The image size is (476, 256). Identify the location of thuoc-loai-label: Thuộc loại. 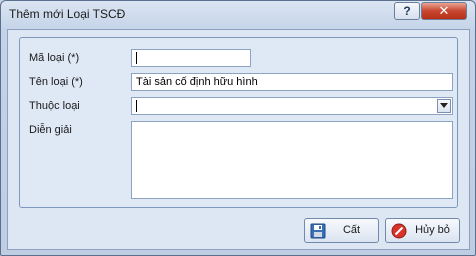
(54, 106).